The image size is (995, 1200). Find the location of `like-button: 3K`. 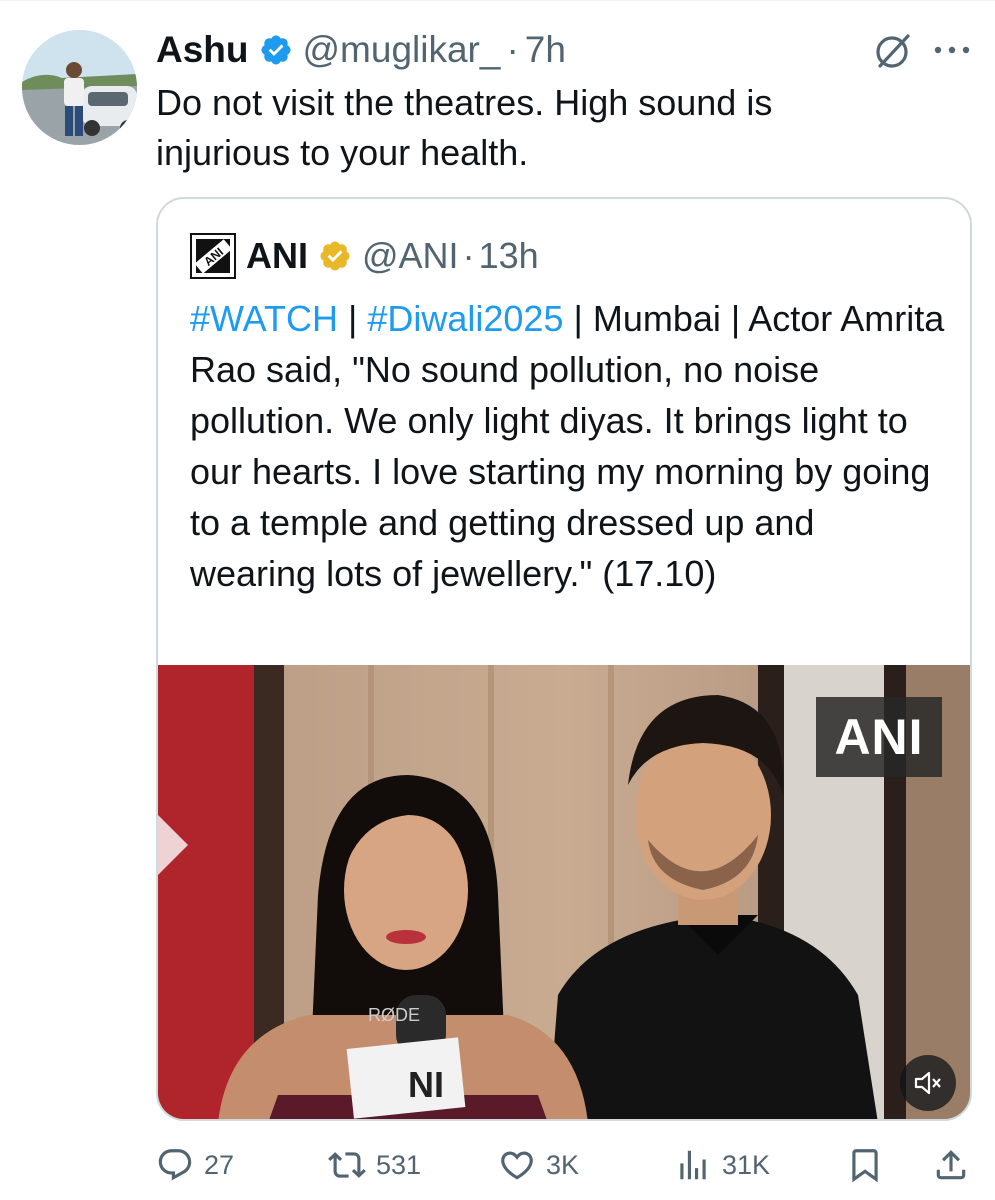

like-button: 3K is located at coordinates (538, 1165).